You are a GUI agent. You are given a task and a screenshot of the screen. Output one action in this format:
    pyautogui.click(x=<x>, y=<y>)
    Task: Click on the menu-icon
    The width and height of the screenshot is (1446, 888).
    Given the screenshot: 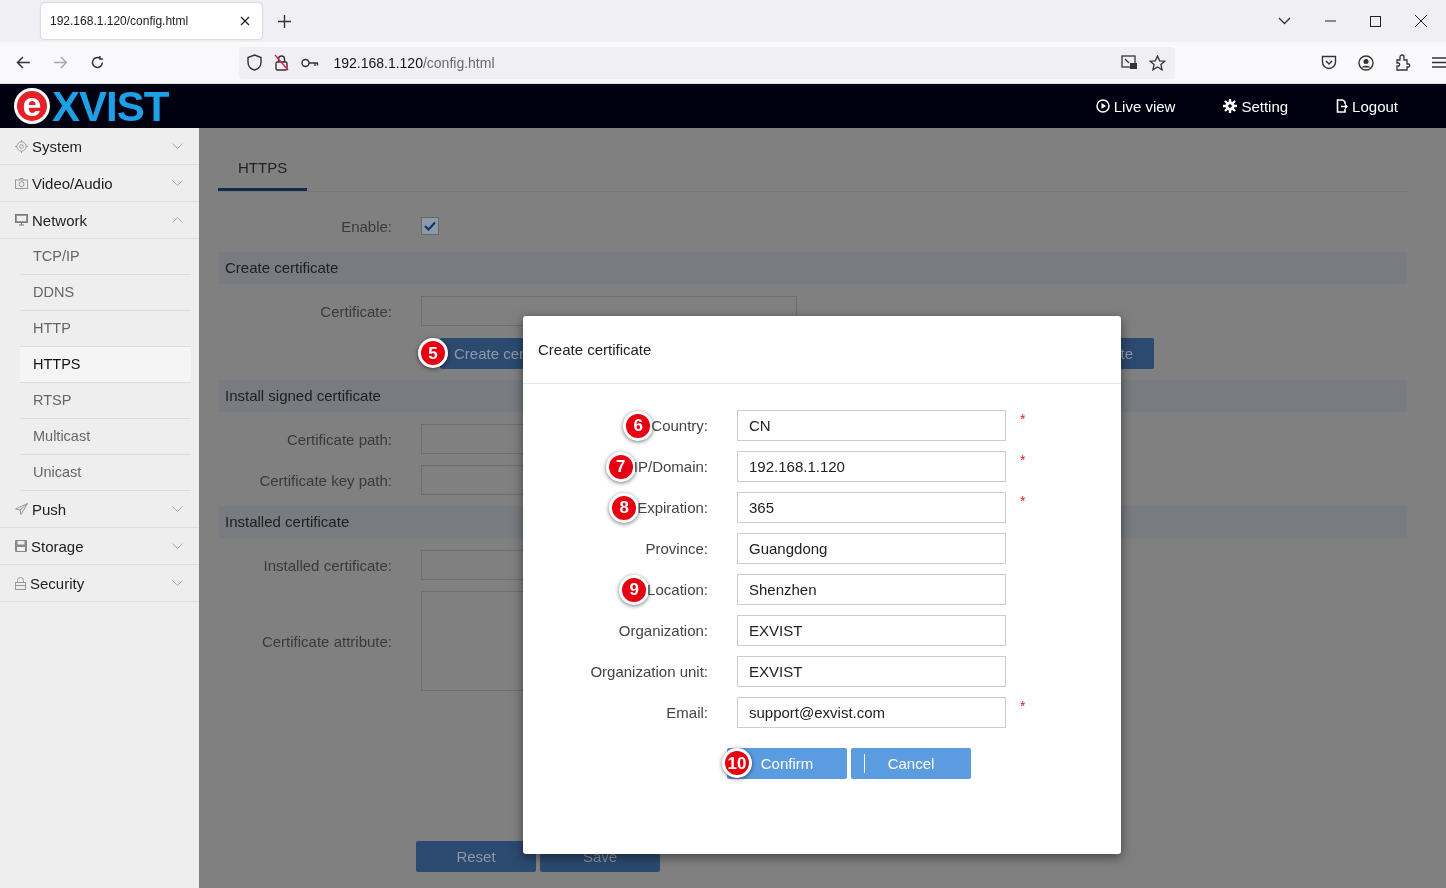 What is the action you would take?
    pyautogui.click(x=1439, y=62)
    